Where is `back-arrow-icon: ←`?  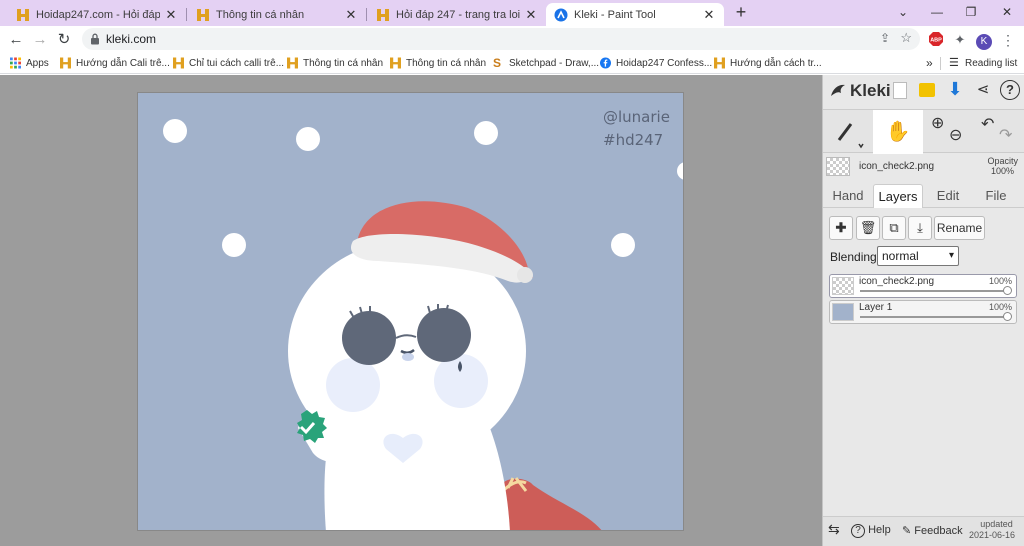 back-arrow-icon: ← is located at coordinates (16, 40).